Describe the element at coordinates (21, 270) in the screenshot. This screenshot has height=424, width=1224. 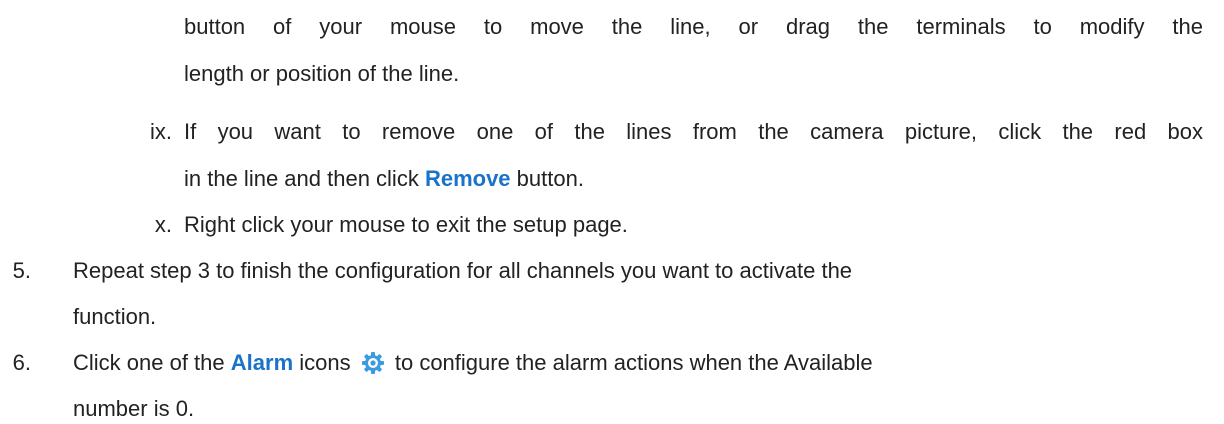
I see `step-5-number: 5.` at that location.